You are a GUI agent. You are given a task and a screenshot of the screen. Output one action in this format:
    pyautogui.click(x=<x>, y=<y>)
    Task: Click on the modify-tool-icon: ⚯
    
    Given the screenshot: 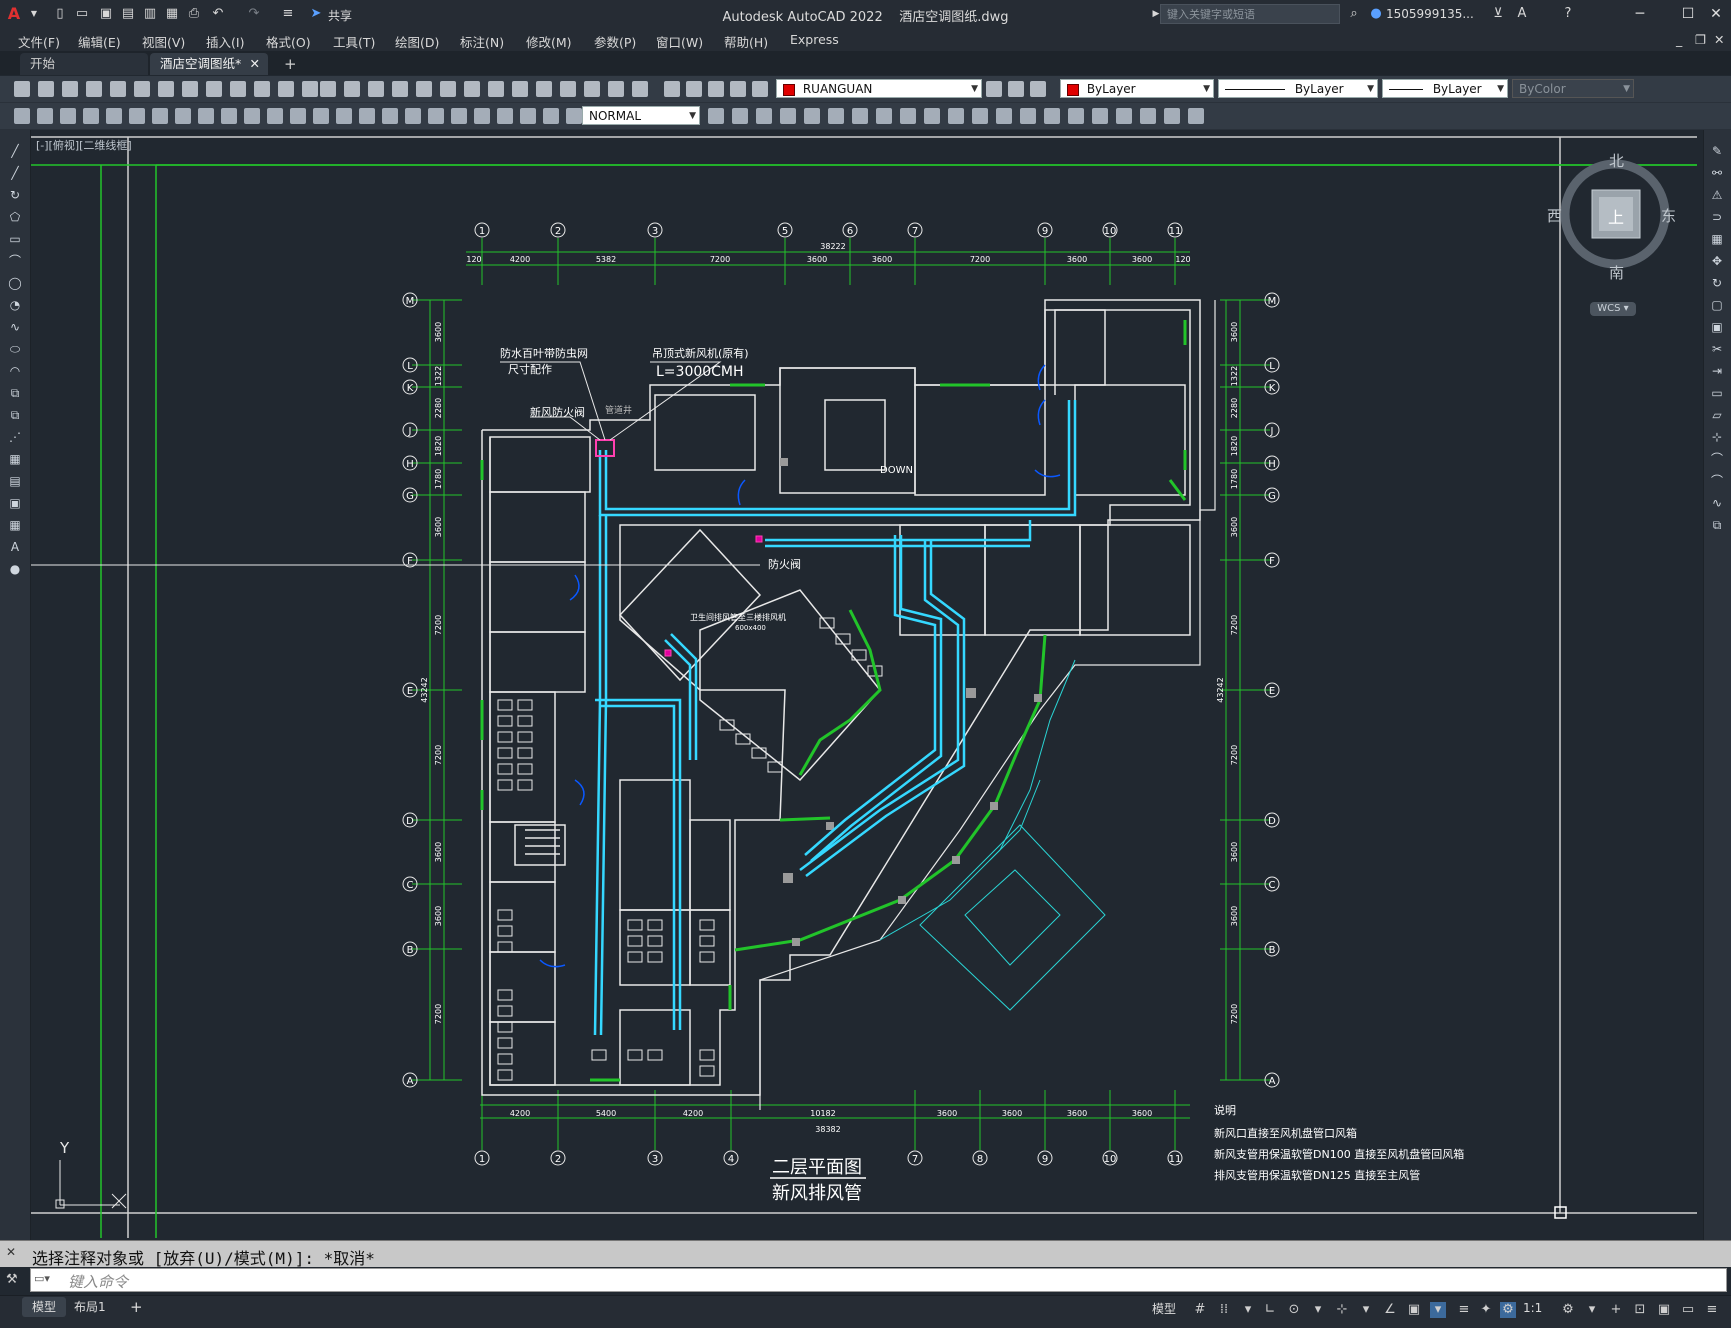 What is the action you would take?
    pyautogui.click(x=1717, y=173)
    